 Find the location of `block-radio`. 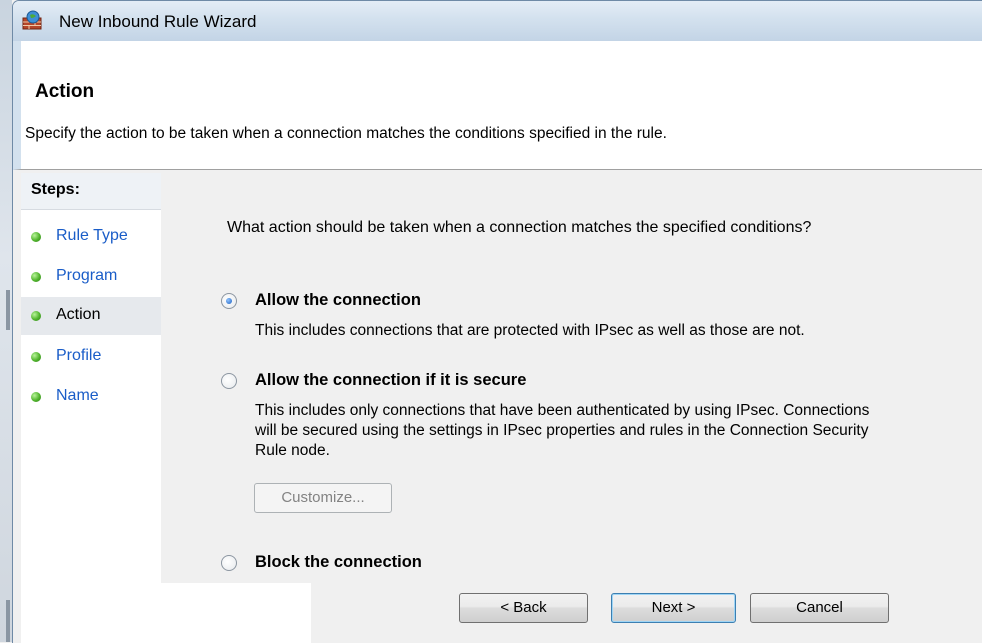

block-radio is located at coordinates (229, 563).